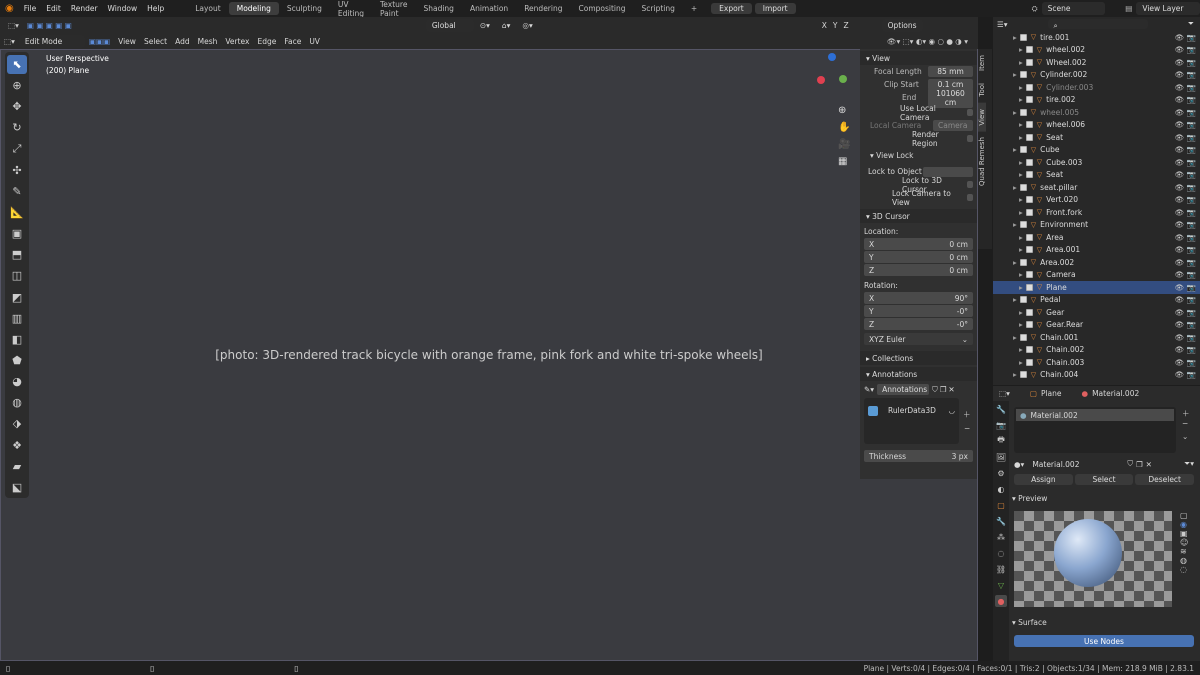 The width and height of the screenshot is (1200, 675). What do you see at coordinates (1184, 551) in the screenshot?
I see `preview-hair-icon: ≋` at bounding box center [1184, 551].